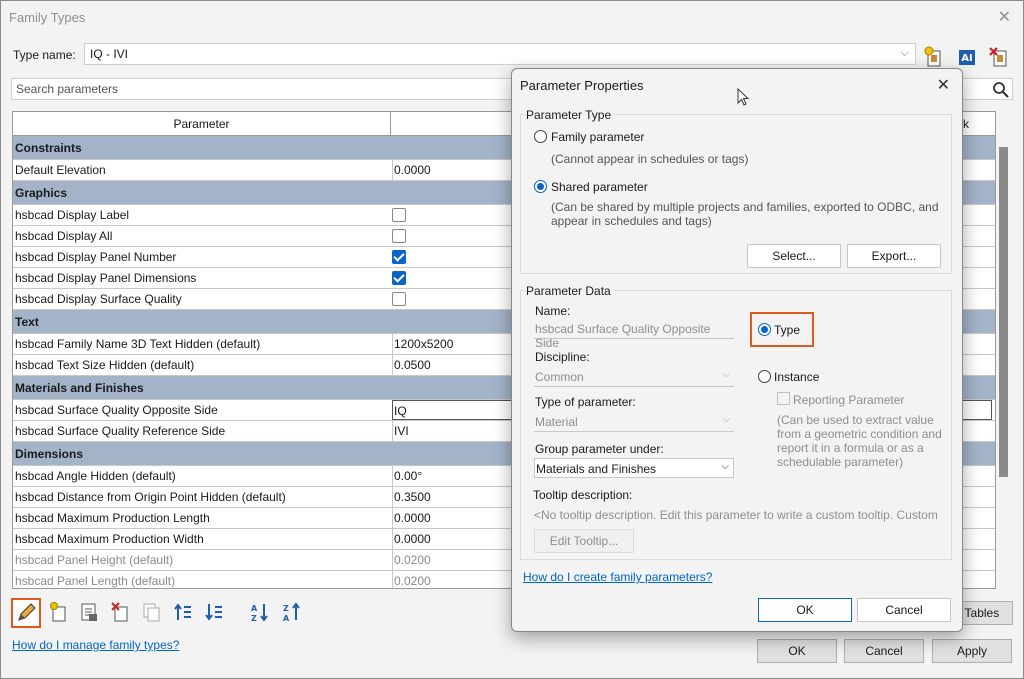 Image resolution: width=1024 pixels, height=679 pixels. What do you see at coordinates (972, 651) in the screenshot?
I see `apply-button: Apply` at bounding box center [972, 651].